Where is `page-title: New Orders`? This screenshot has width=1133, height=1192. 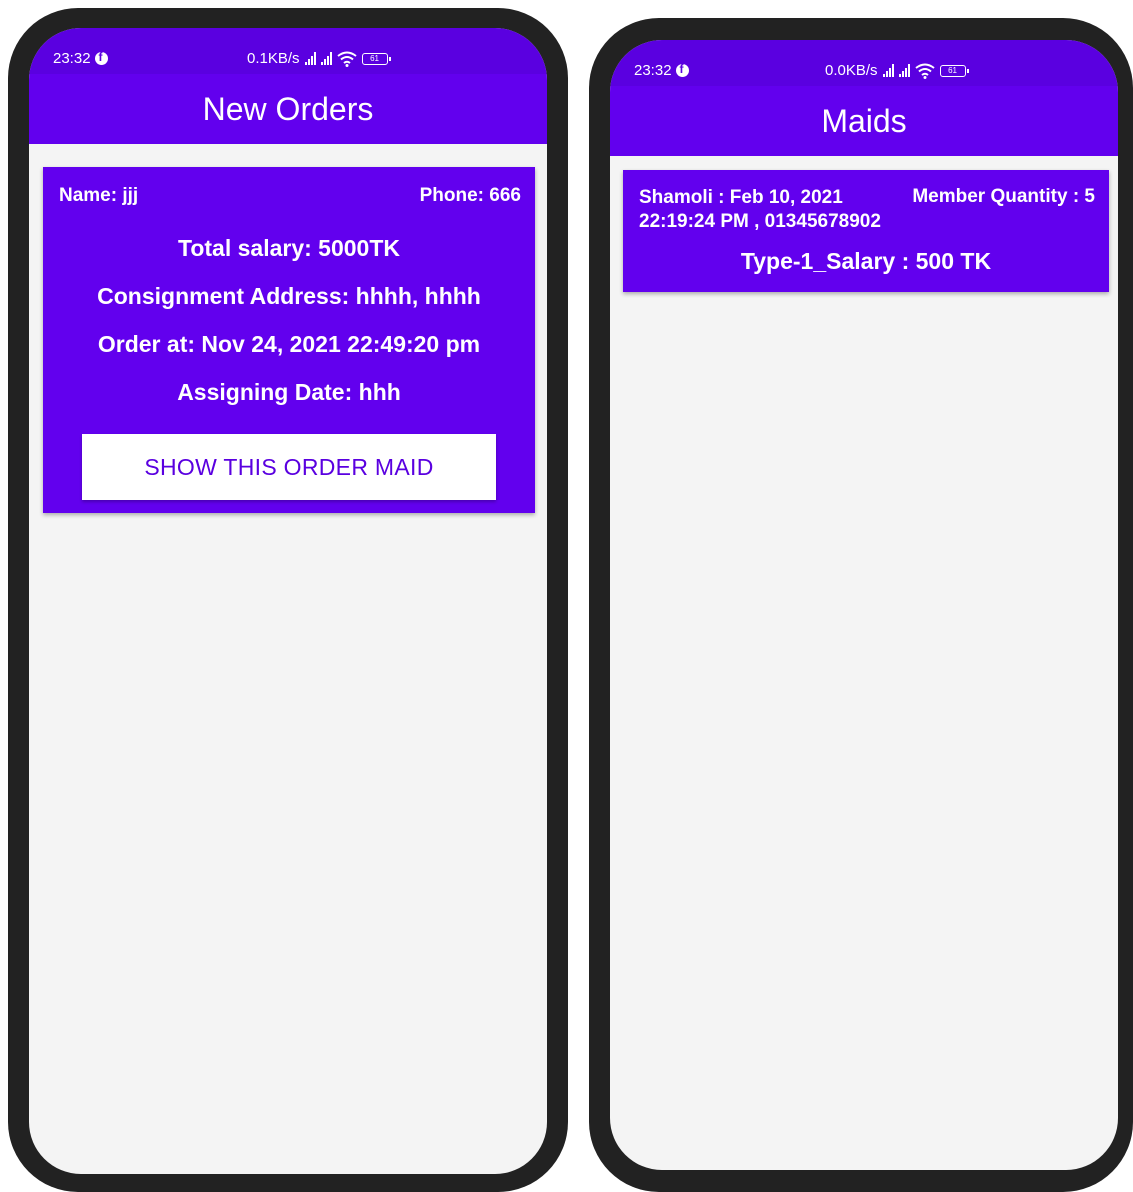
page-title: New Orders is located at coordinates (288, 108).